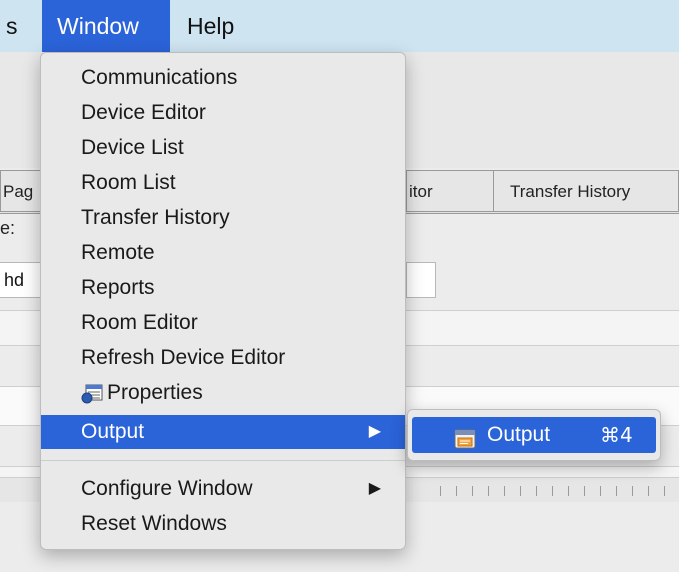 Image resolution: width=679 pixels, height=572 pixels. What do you see at coordinates (223, 432) in the screenshot?
I see `menu-item-output: Output ▶` at bounding box center [223, 432].